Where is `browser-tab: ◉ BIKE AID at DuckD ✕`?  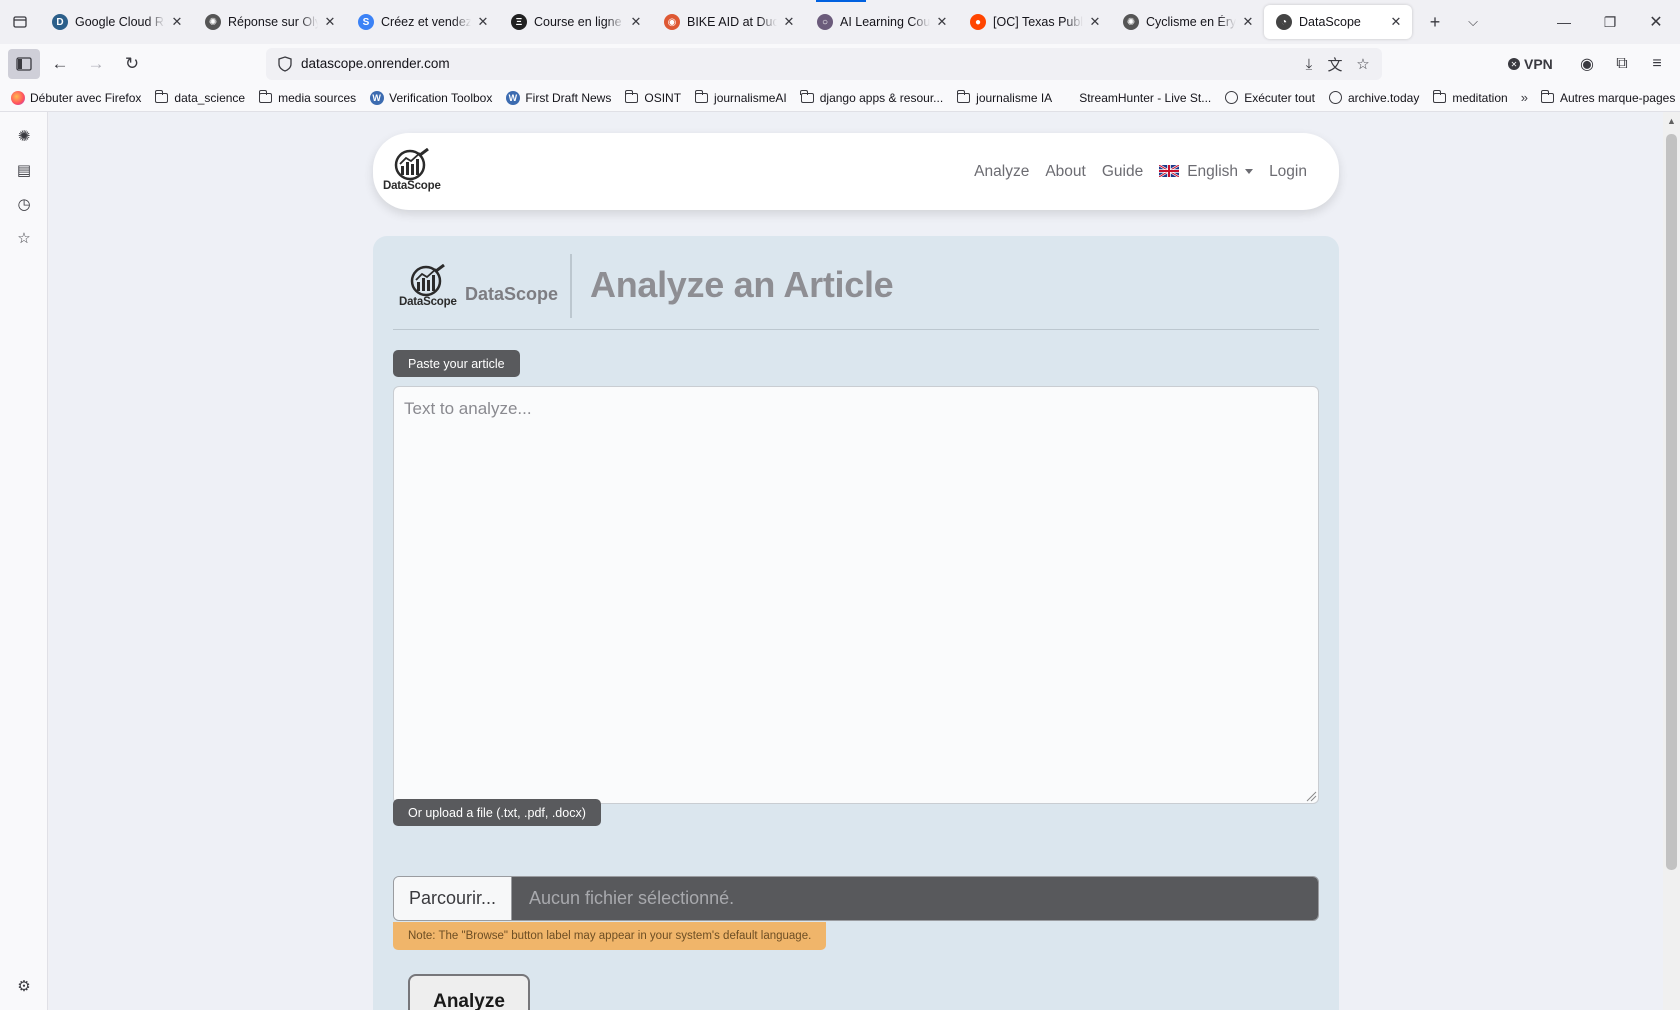
browser-tab: ◉ BIKE AID at DuckD ✕ is located at coordinates (728, 22).